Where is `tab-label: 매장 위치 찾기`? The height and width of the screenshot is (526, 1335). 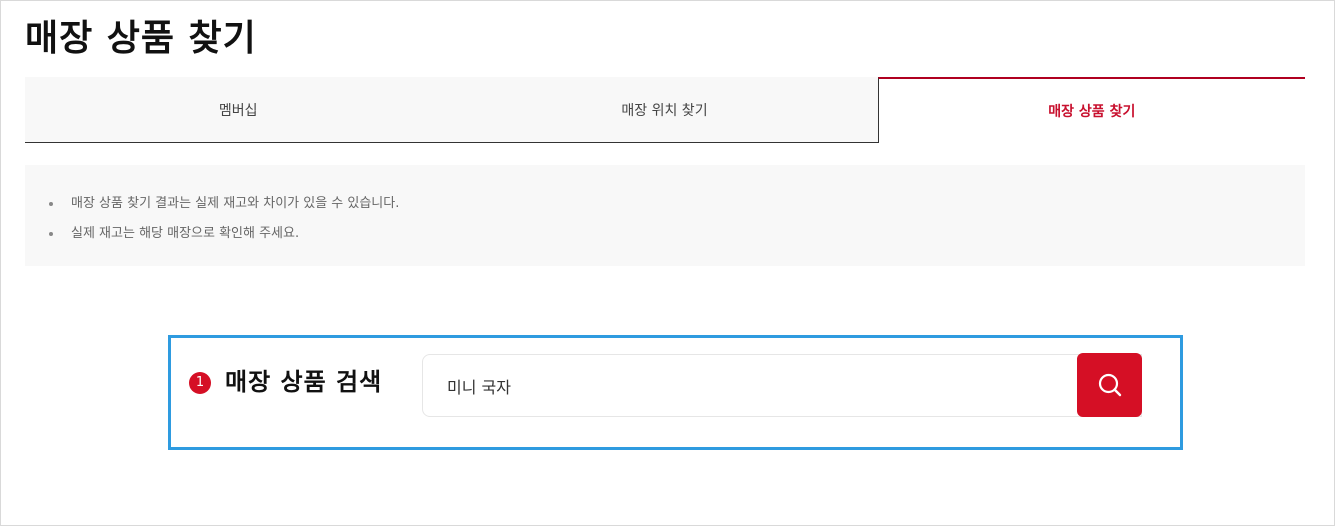 tab-label: 매장 위치 찾기 is located at coordinates (664, 110).